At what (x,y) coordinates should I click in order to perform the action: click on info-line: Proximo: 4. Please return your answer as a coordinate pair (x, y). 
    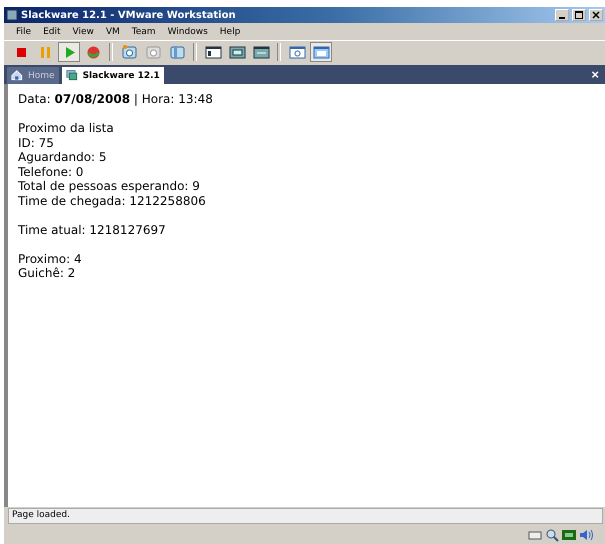
    Looking at the image, I should click on (50, 259).